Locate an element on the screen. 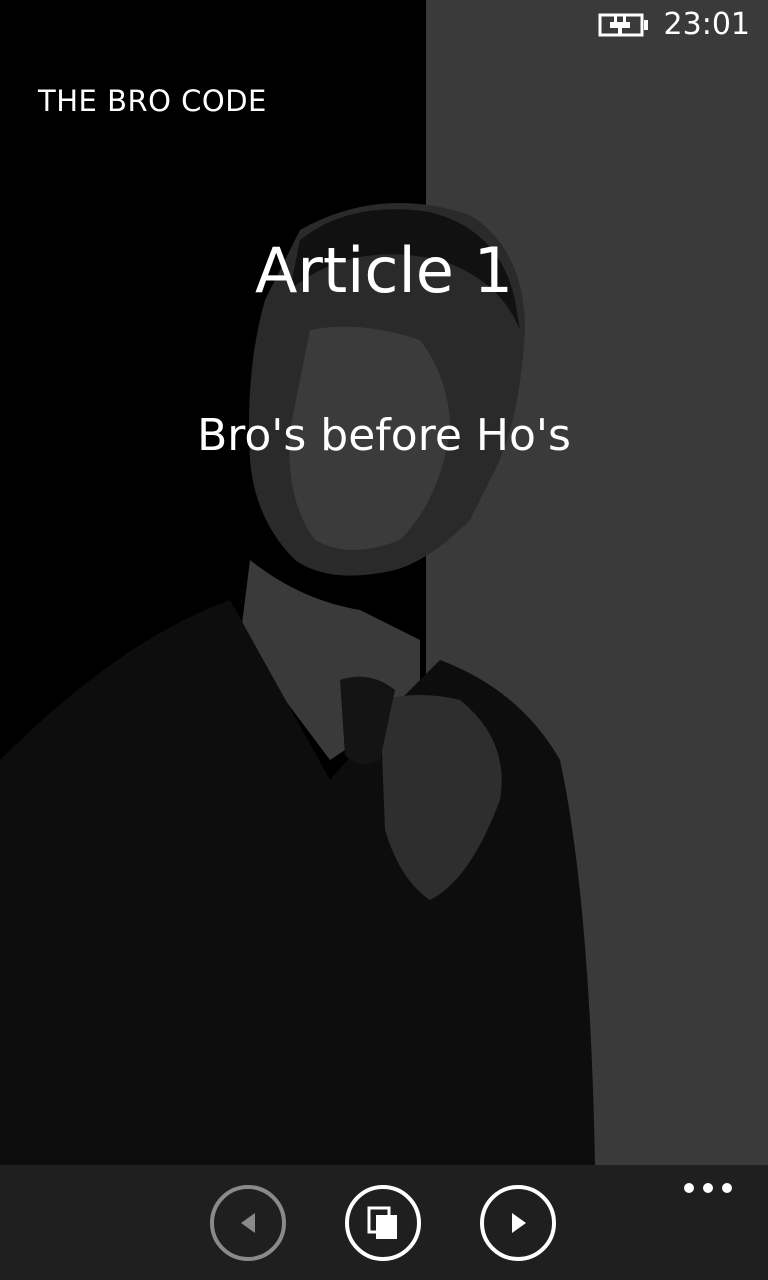  copy-icon is located at coordinates (382, 1222).